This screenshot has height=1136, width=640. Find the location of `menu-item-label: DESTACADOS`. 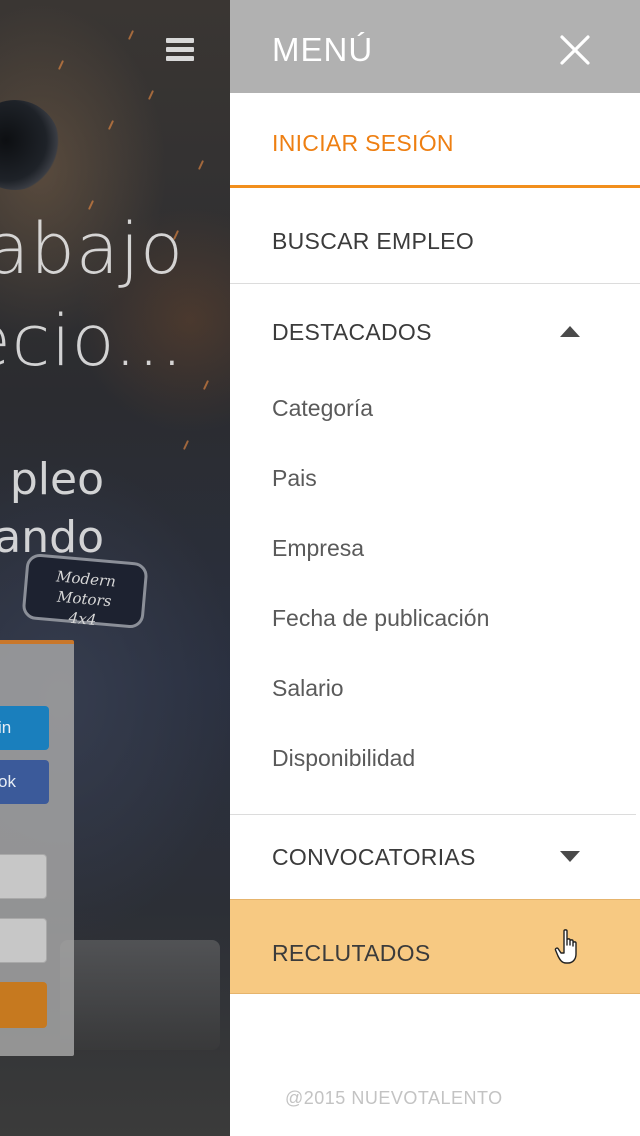

menu-item-label: DESTACADOS is located at coordinates (352, 332).